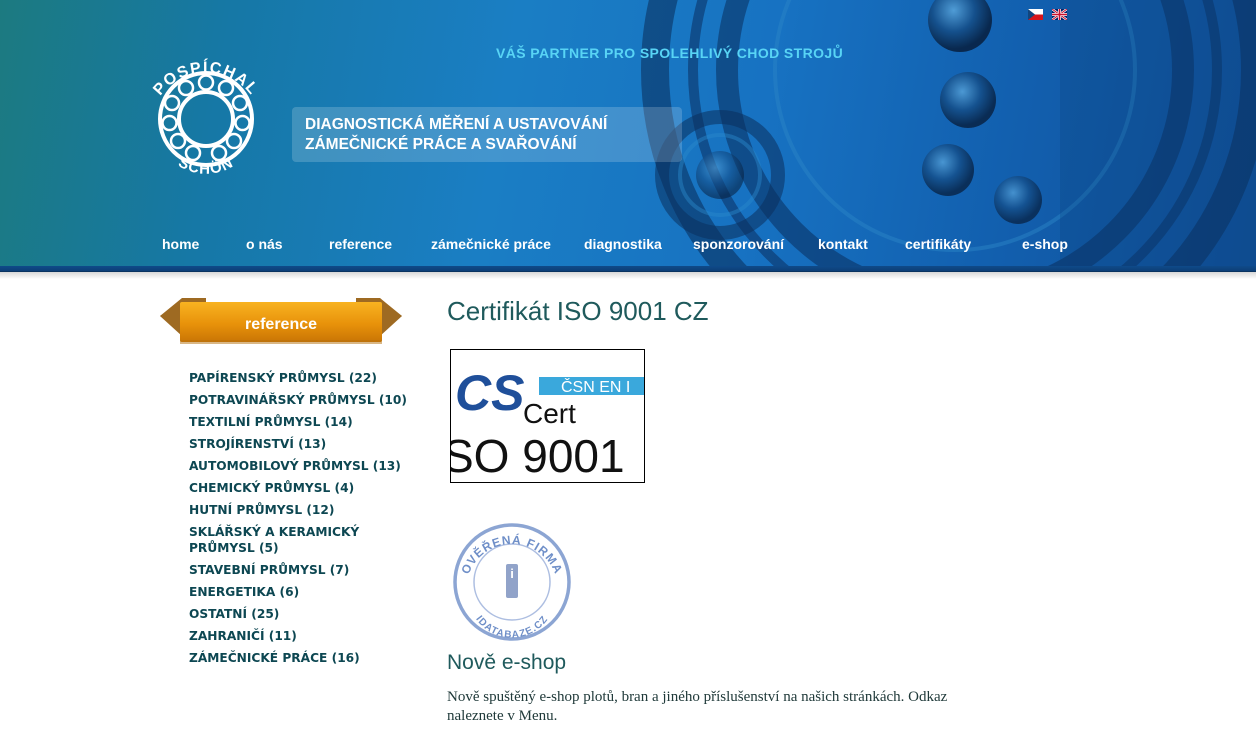 The height and width of the screenshot is (745, 1256). Describe the element at coordinates (206, 166) in the screenshot. I see `svg-text: SCHÖN` at that location.